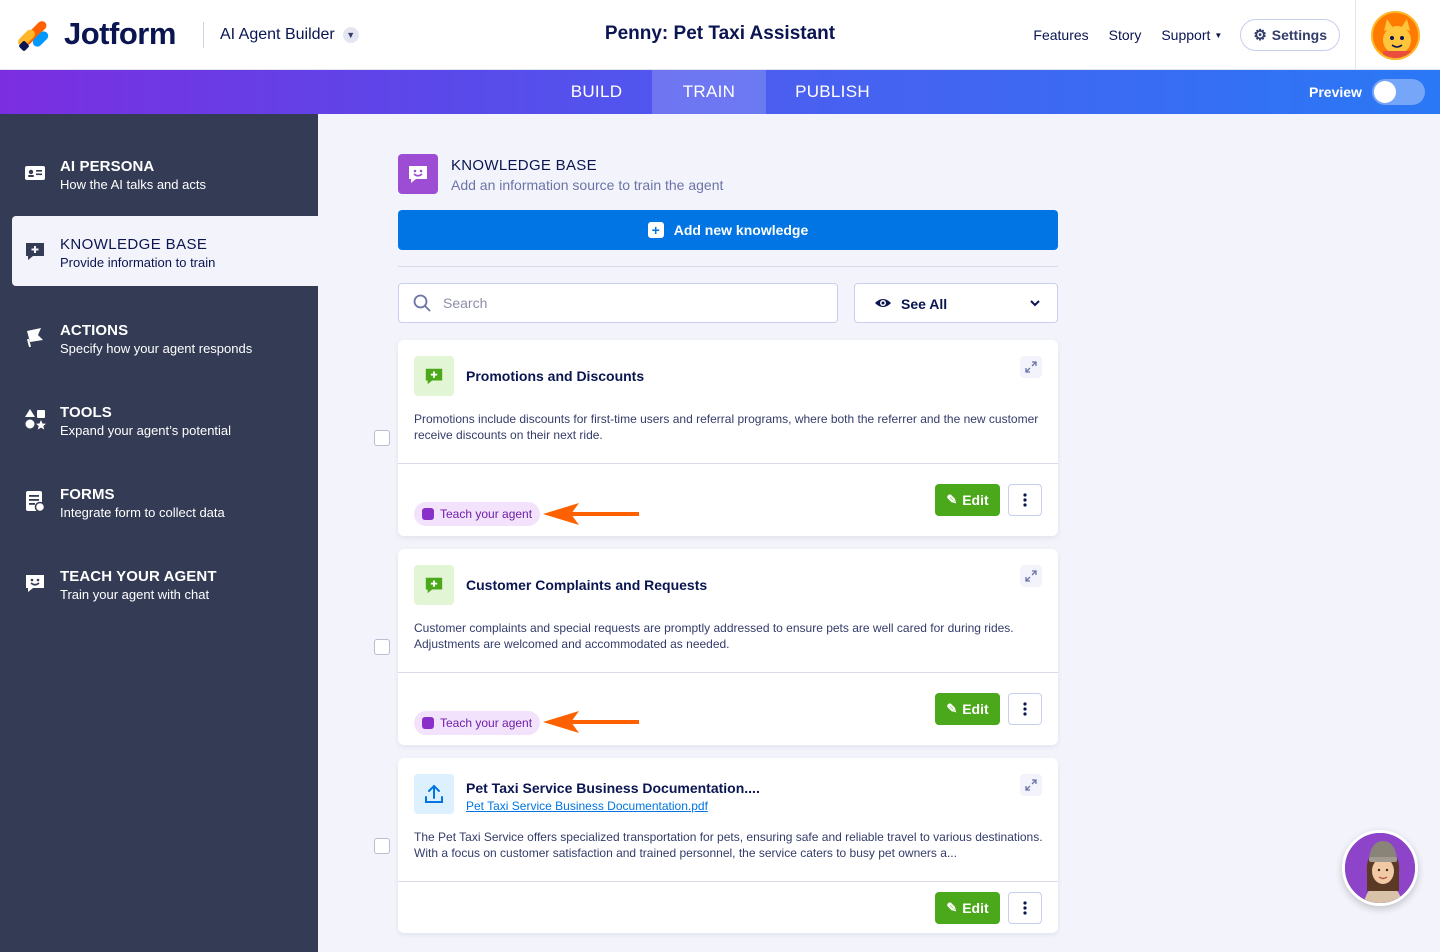  Describe the element at coordinates (165, 419) in the screenshot. I see `sidebar-item-tools: TOOLS Expand your agent’s potential` at that location.